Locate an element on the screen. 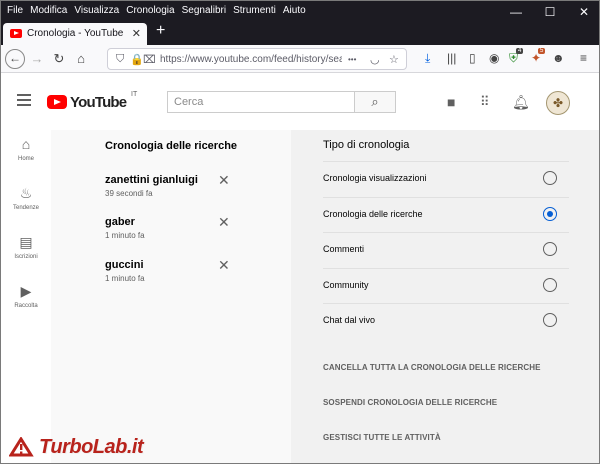  extension-face-icon: ☻ is located at coordinates (558, 58).